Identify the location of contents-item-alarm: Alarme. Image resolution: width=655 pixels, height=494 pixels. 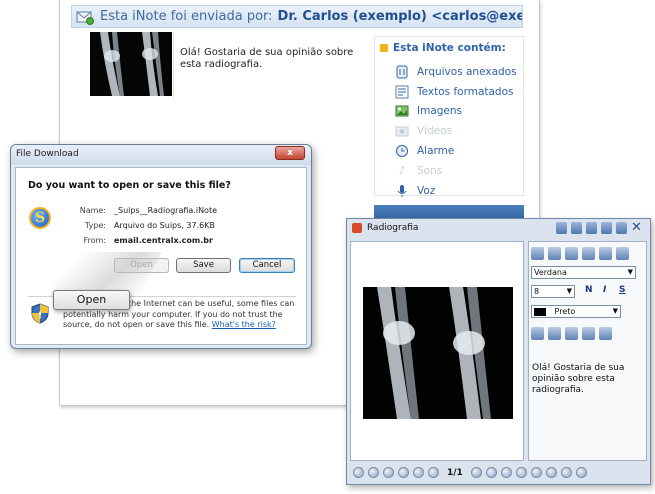
(457, 151).